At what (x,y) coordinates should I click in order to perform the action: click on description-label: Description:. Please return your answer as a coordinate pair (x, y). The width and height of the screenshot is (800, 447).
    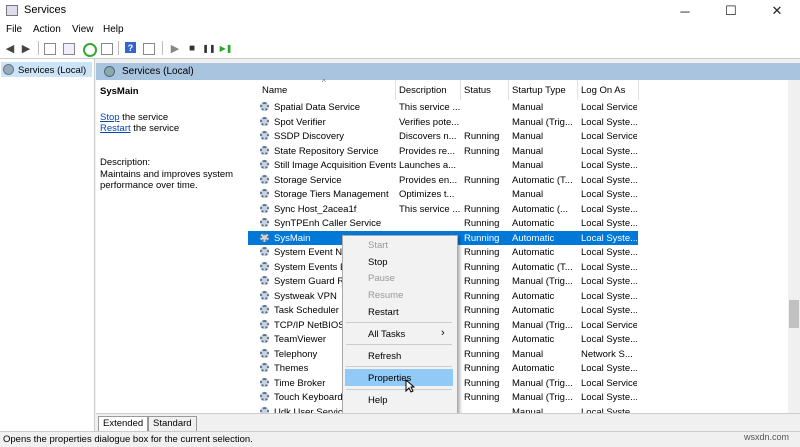
    Looking at the image, I should click on (125, 162).